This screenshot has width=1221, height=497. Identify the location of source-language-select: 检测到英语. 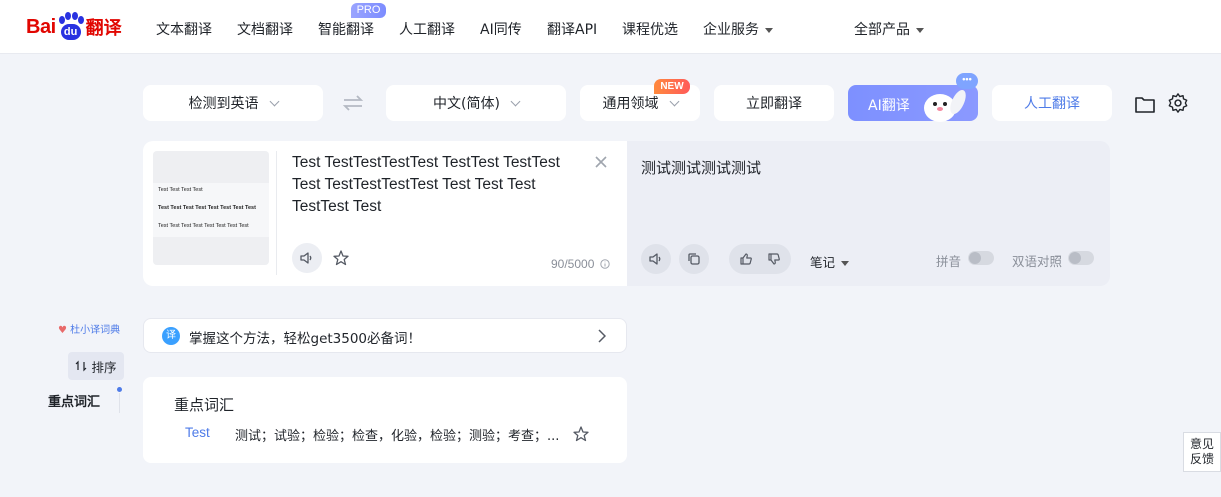
(233, 103).